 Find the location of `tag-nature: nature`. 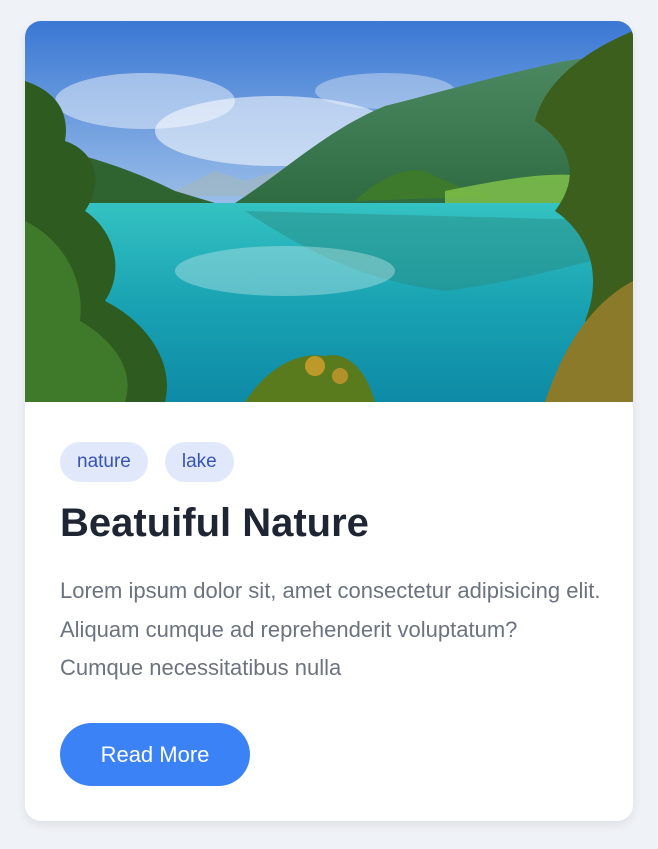

tag-nature: nature is located at coordinates (104, 462).